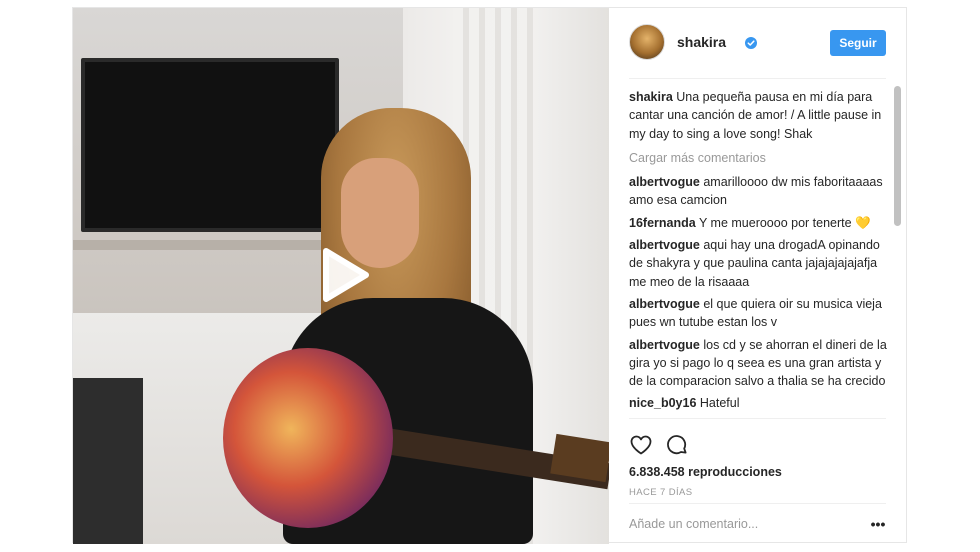  Describe the element at coordinates (760, 158) in the screenshot. I see `load-more-comments-link: Cargar más comentarios` at that location.